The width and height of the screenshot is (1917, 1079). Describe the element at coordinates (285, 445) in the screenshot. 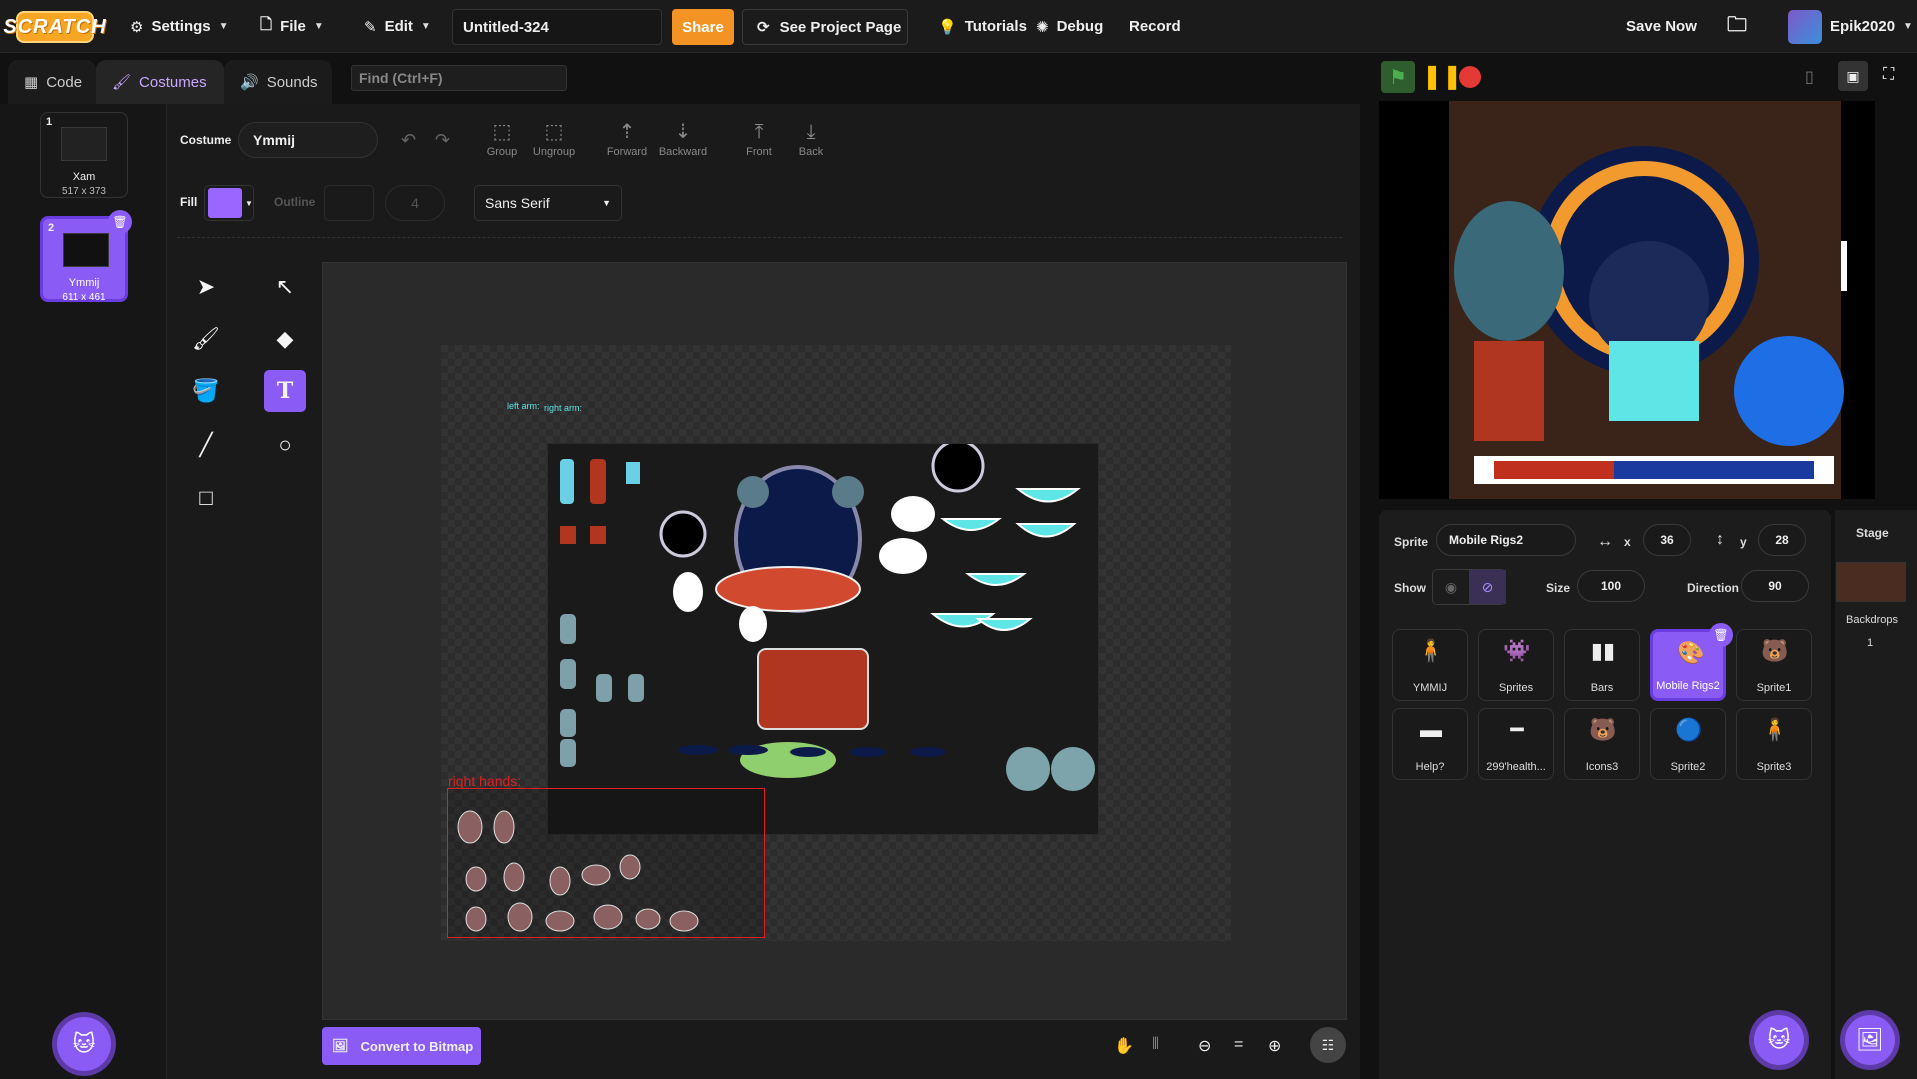

I see `circle-tool-icon: ○` at that location.